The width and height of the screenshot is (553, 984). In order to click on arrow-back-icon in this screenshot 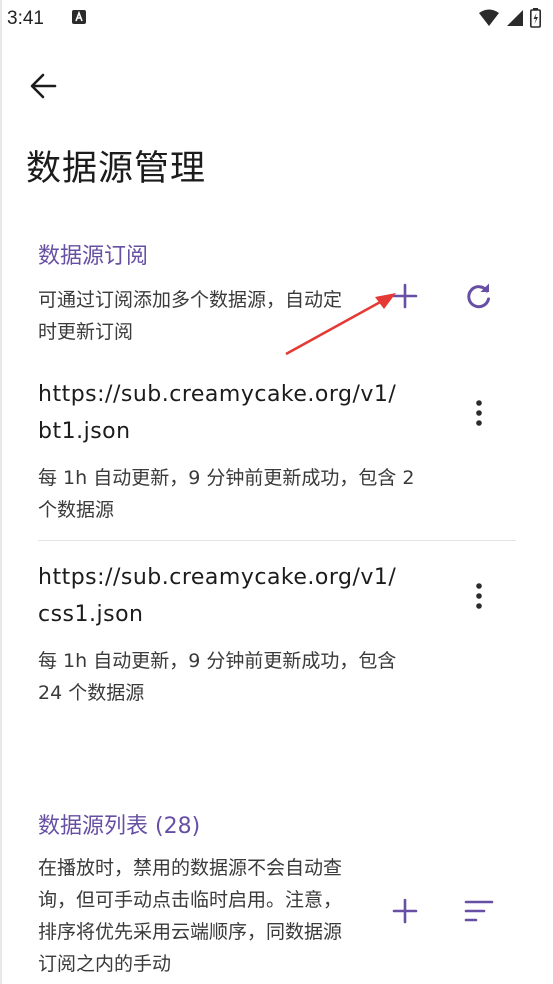, I will do `click(43, 86)`.